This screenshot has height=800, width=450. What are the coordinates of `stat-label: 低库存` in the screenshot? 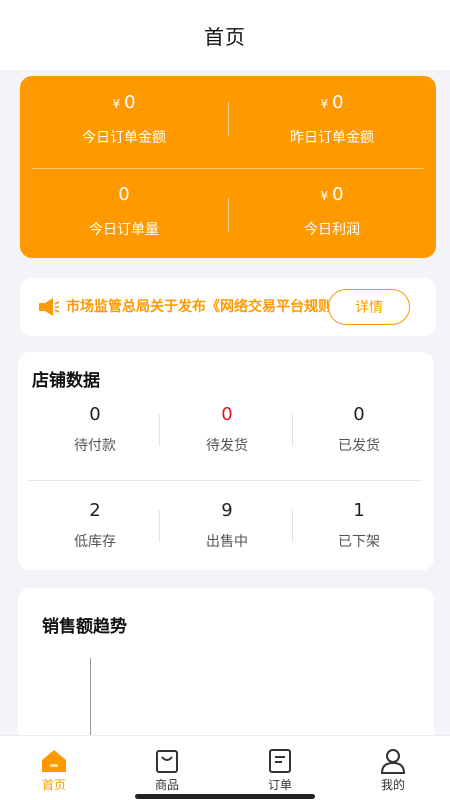 It's located at (95, 542).